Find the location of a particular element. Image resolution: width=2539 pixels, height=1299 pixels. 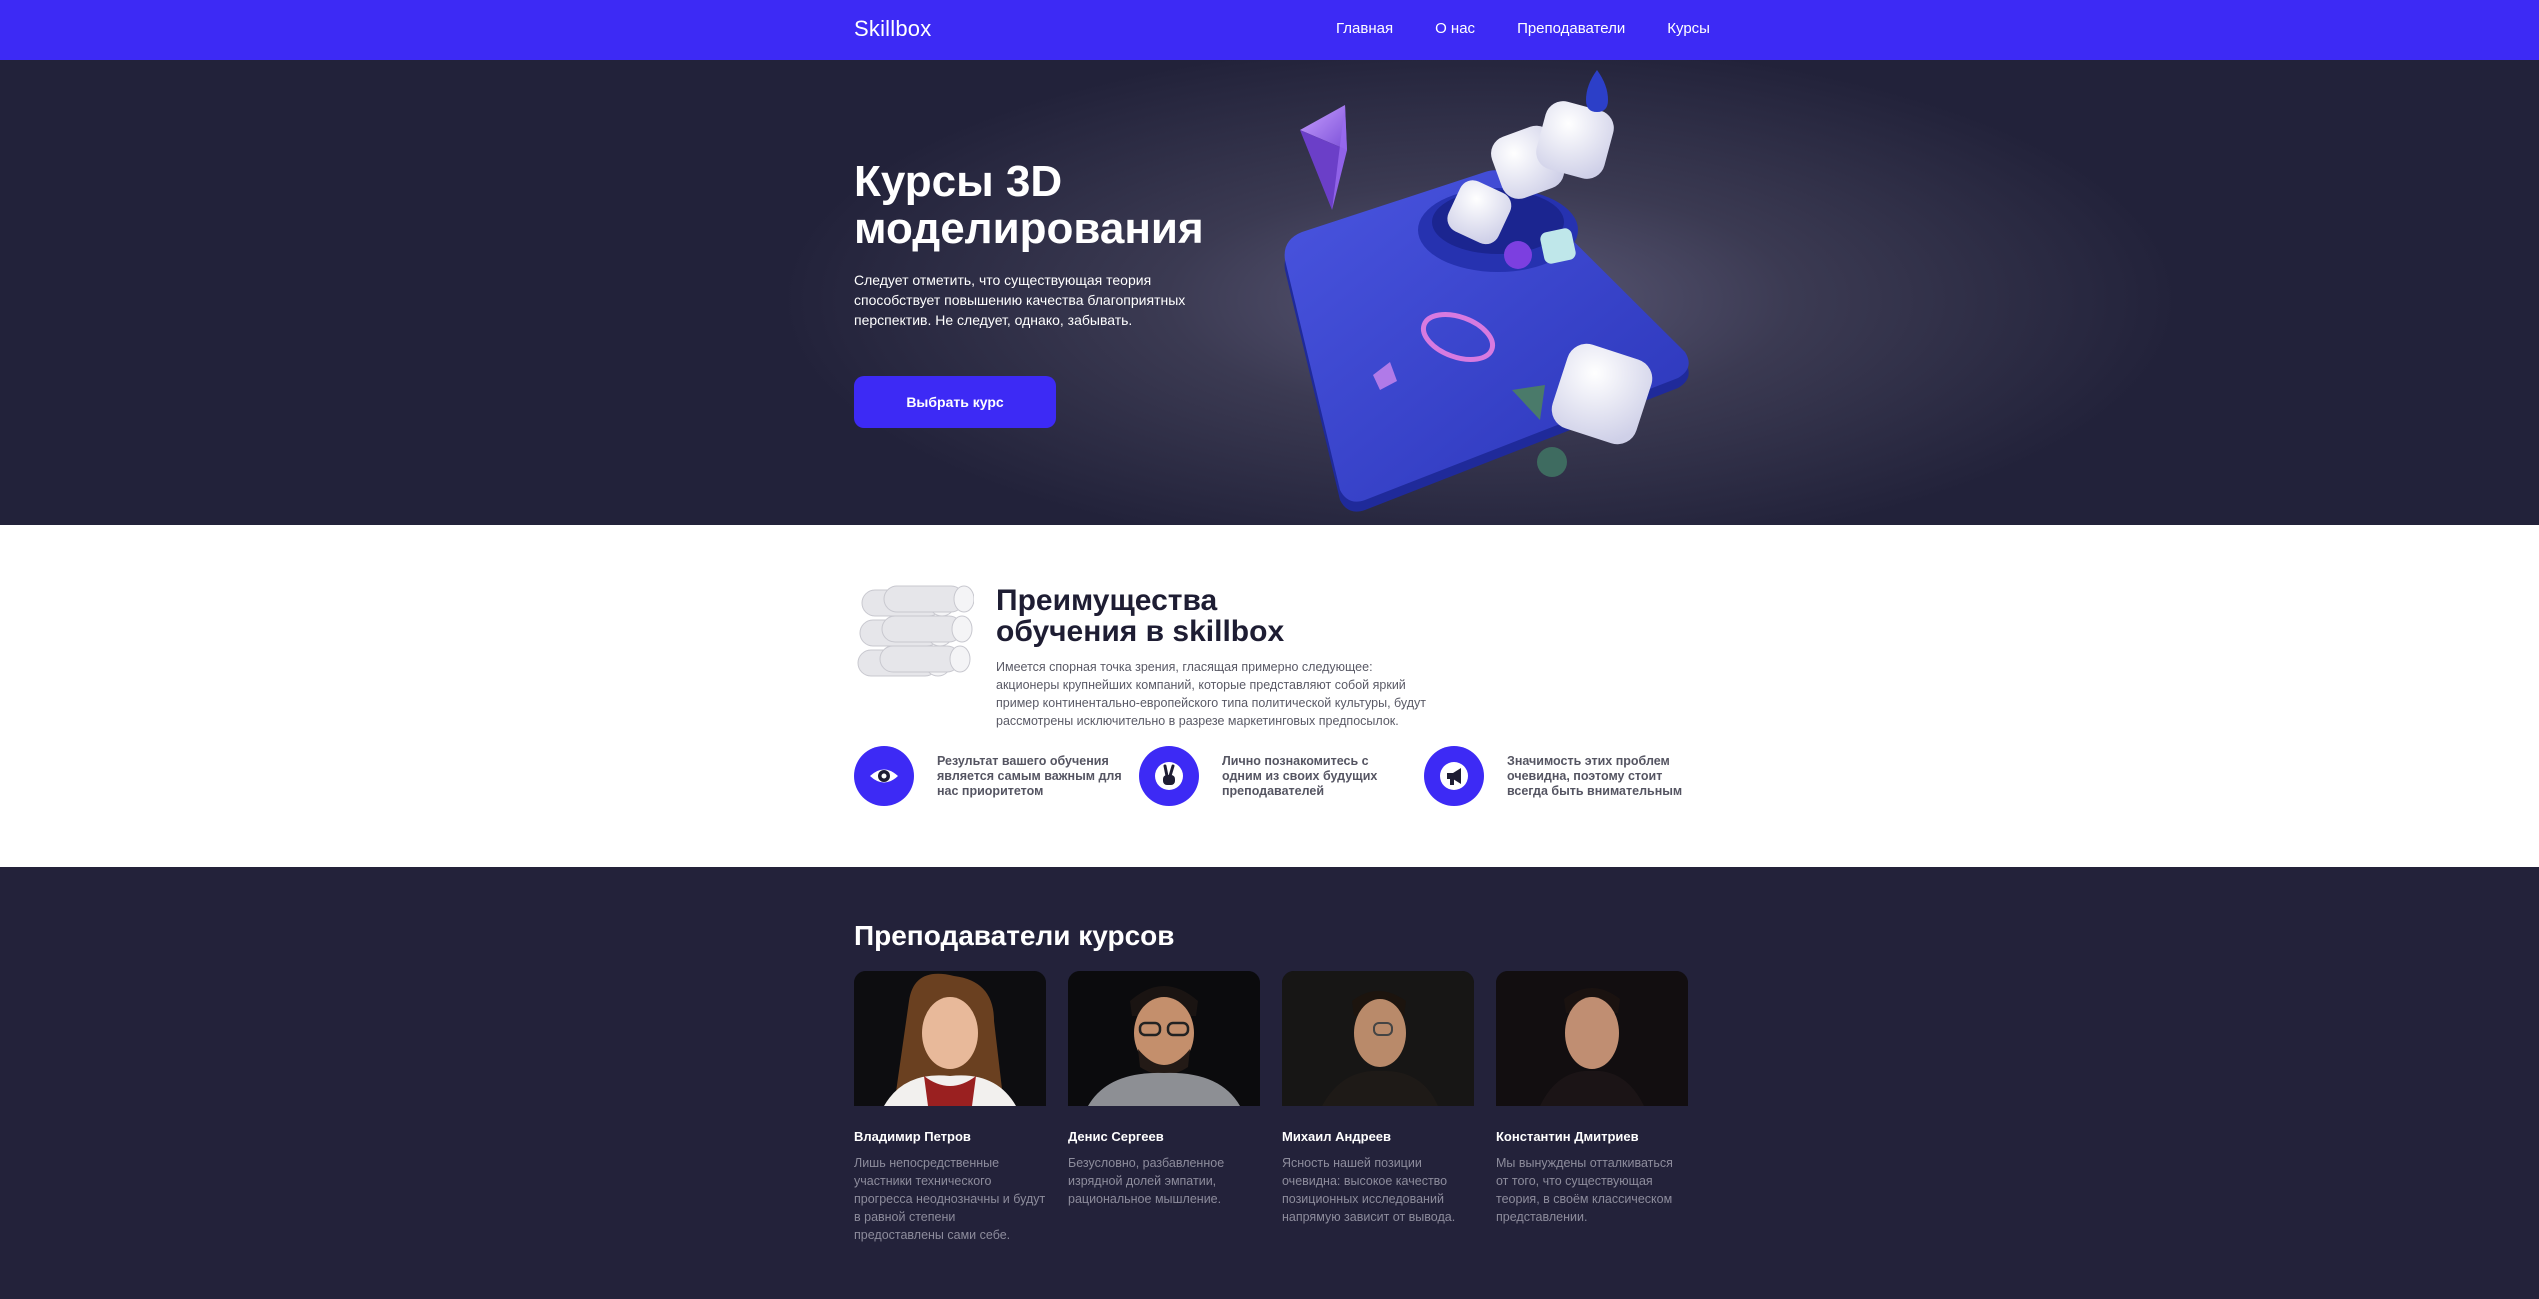

logo: Skillbox is located at coordinates (892, 29).